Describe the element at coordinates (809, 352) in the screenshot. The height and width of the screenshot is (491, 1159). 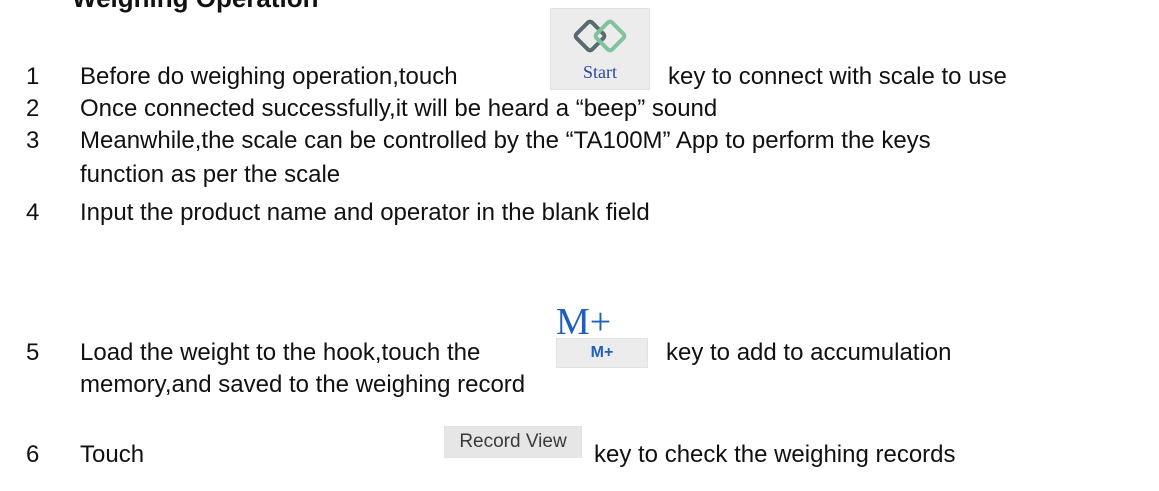
I see `step-text: key to add to accumulation` at that location.